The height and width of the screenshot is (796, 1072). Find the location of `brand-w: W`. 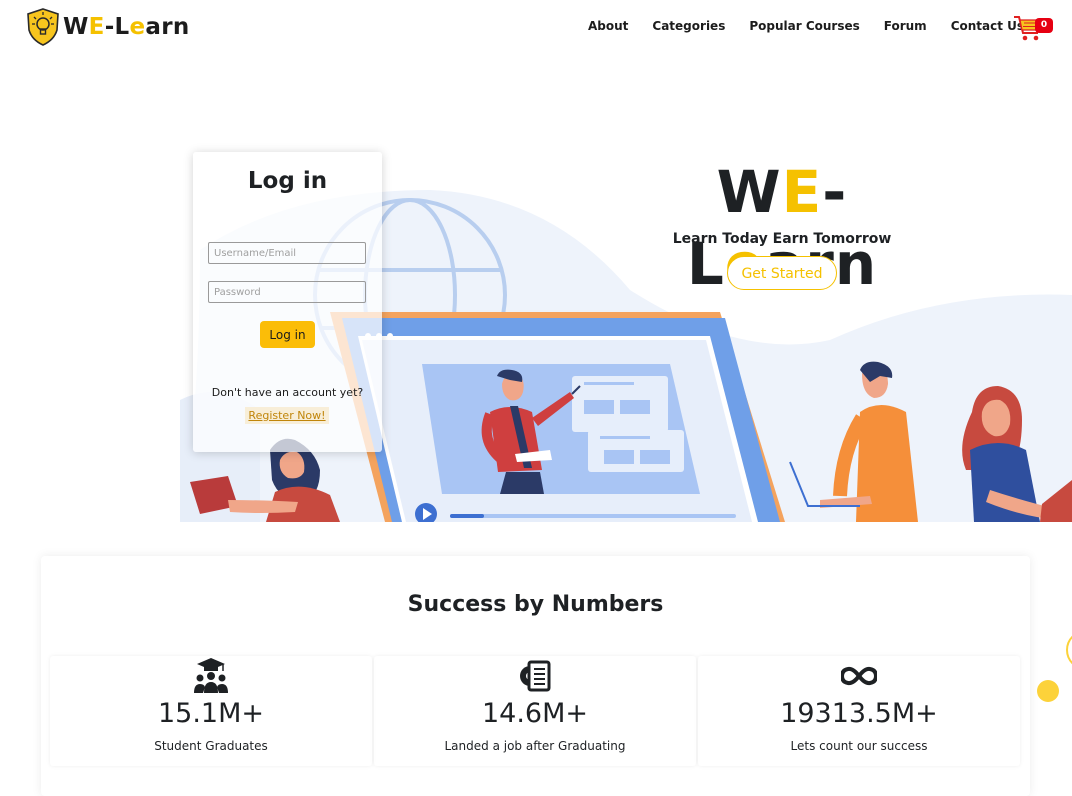

brand-w: W is located at coordinates (76, 27).